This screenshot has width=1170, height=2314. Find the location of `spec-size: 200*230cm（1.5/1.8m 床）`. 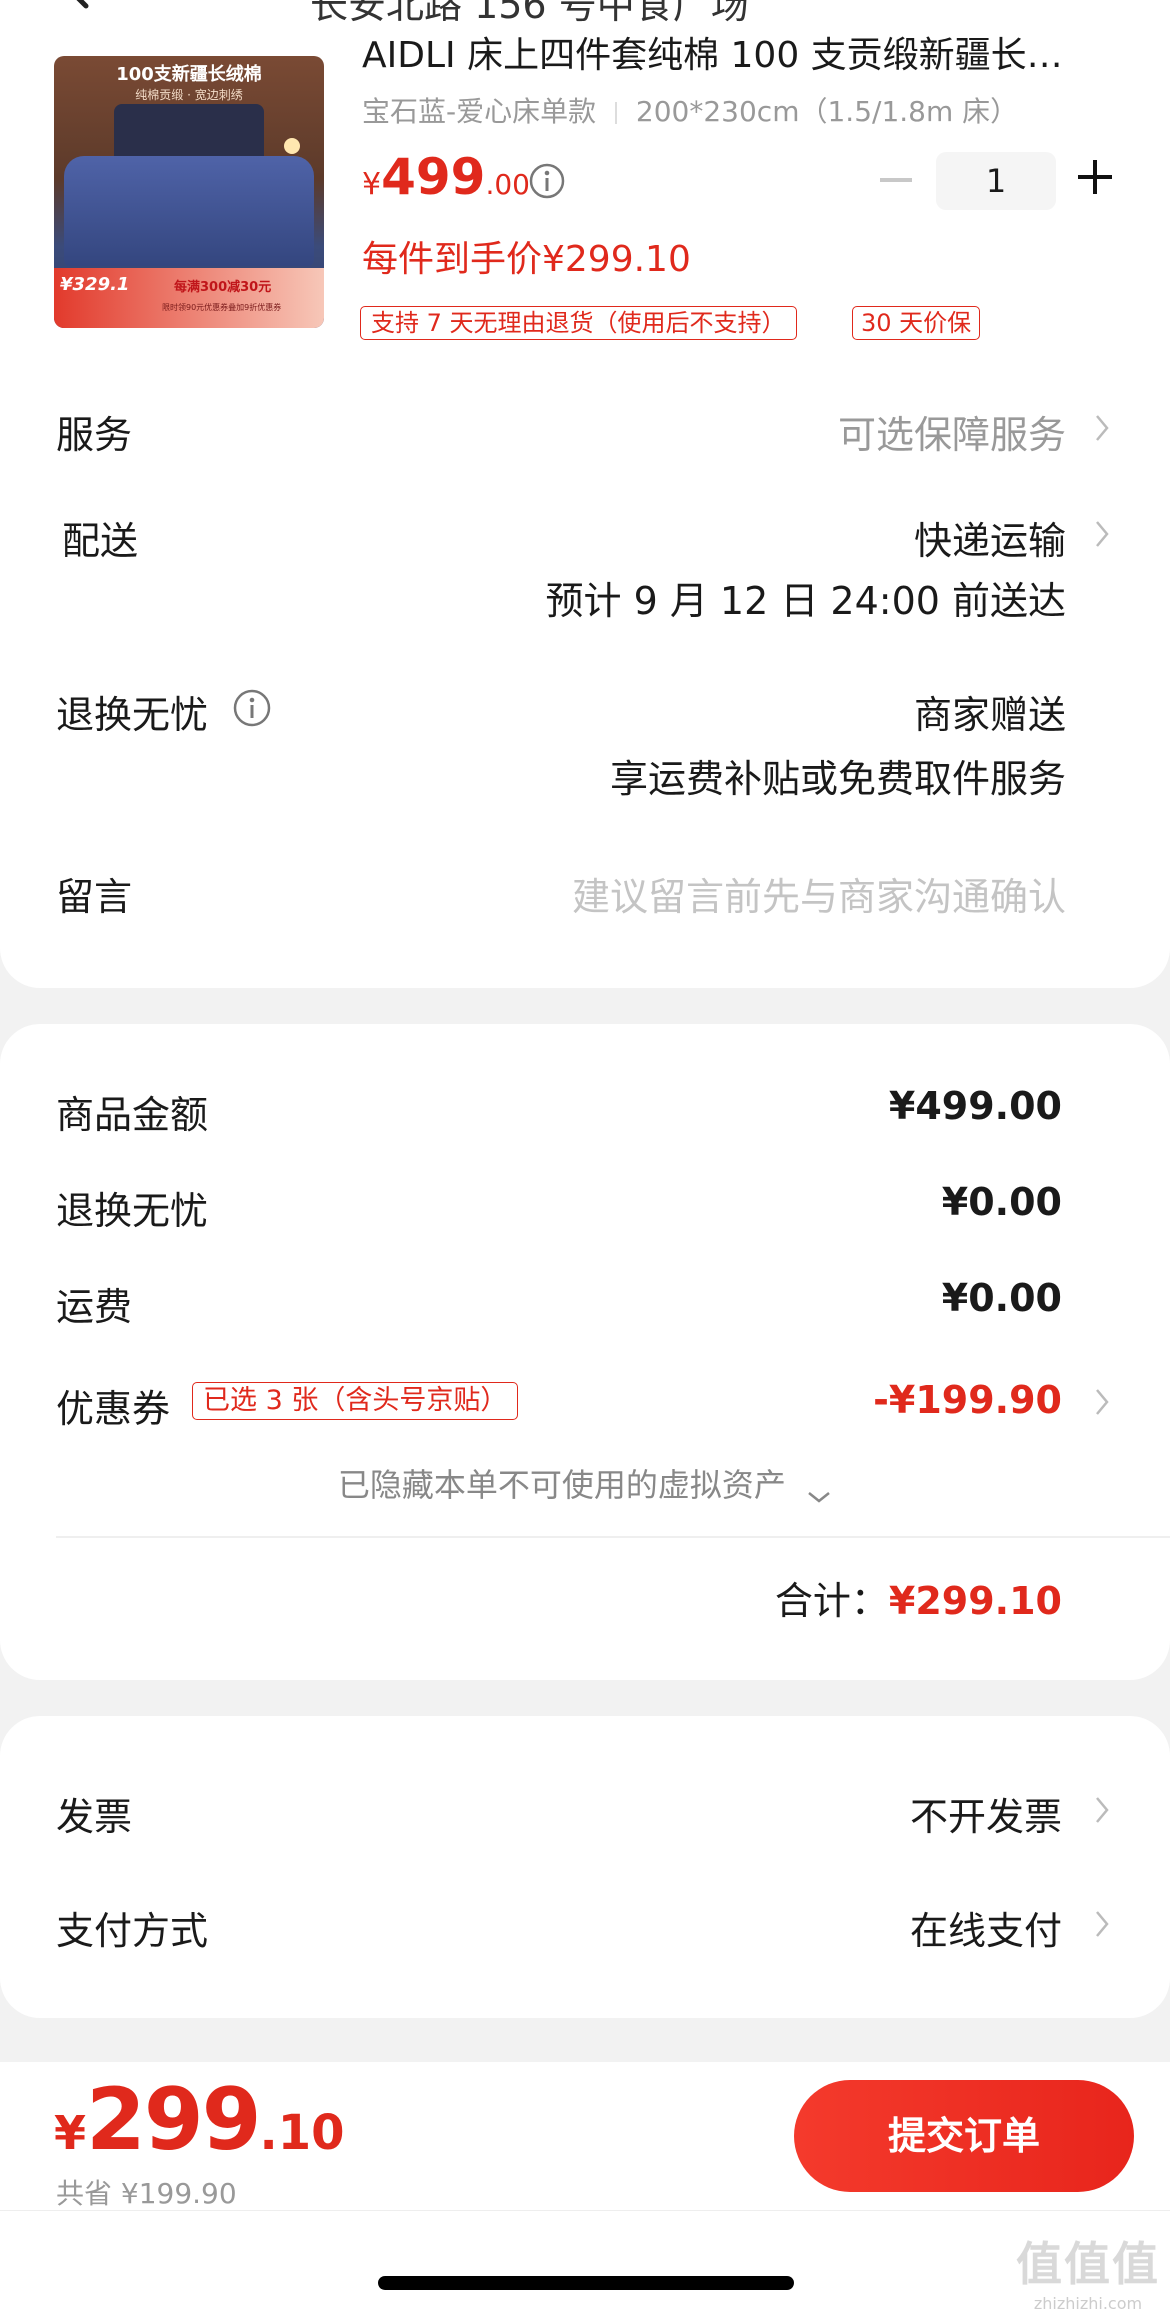

spec-size: 200*230cm（1.5/1.8m 床） is located at coordinates (827, 111).